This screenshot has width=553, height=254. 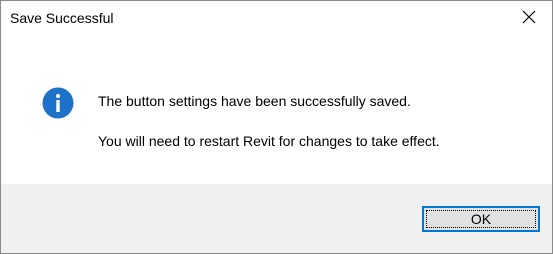 I want to click on close-icon, so click(x=529, y=16).